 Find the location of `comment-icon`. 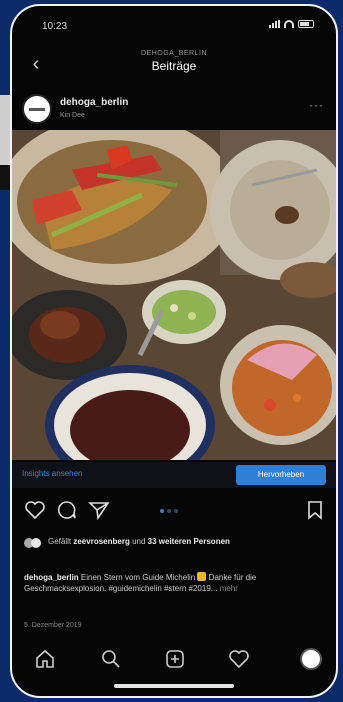

comment-icon is located at coordinates (67, 510).